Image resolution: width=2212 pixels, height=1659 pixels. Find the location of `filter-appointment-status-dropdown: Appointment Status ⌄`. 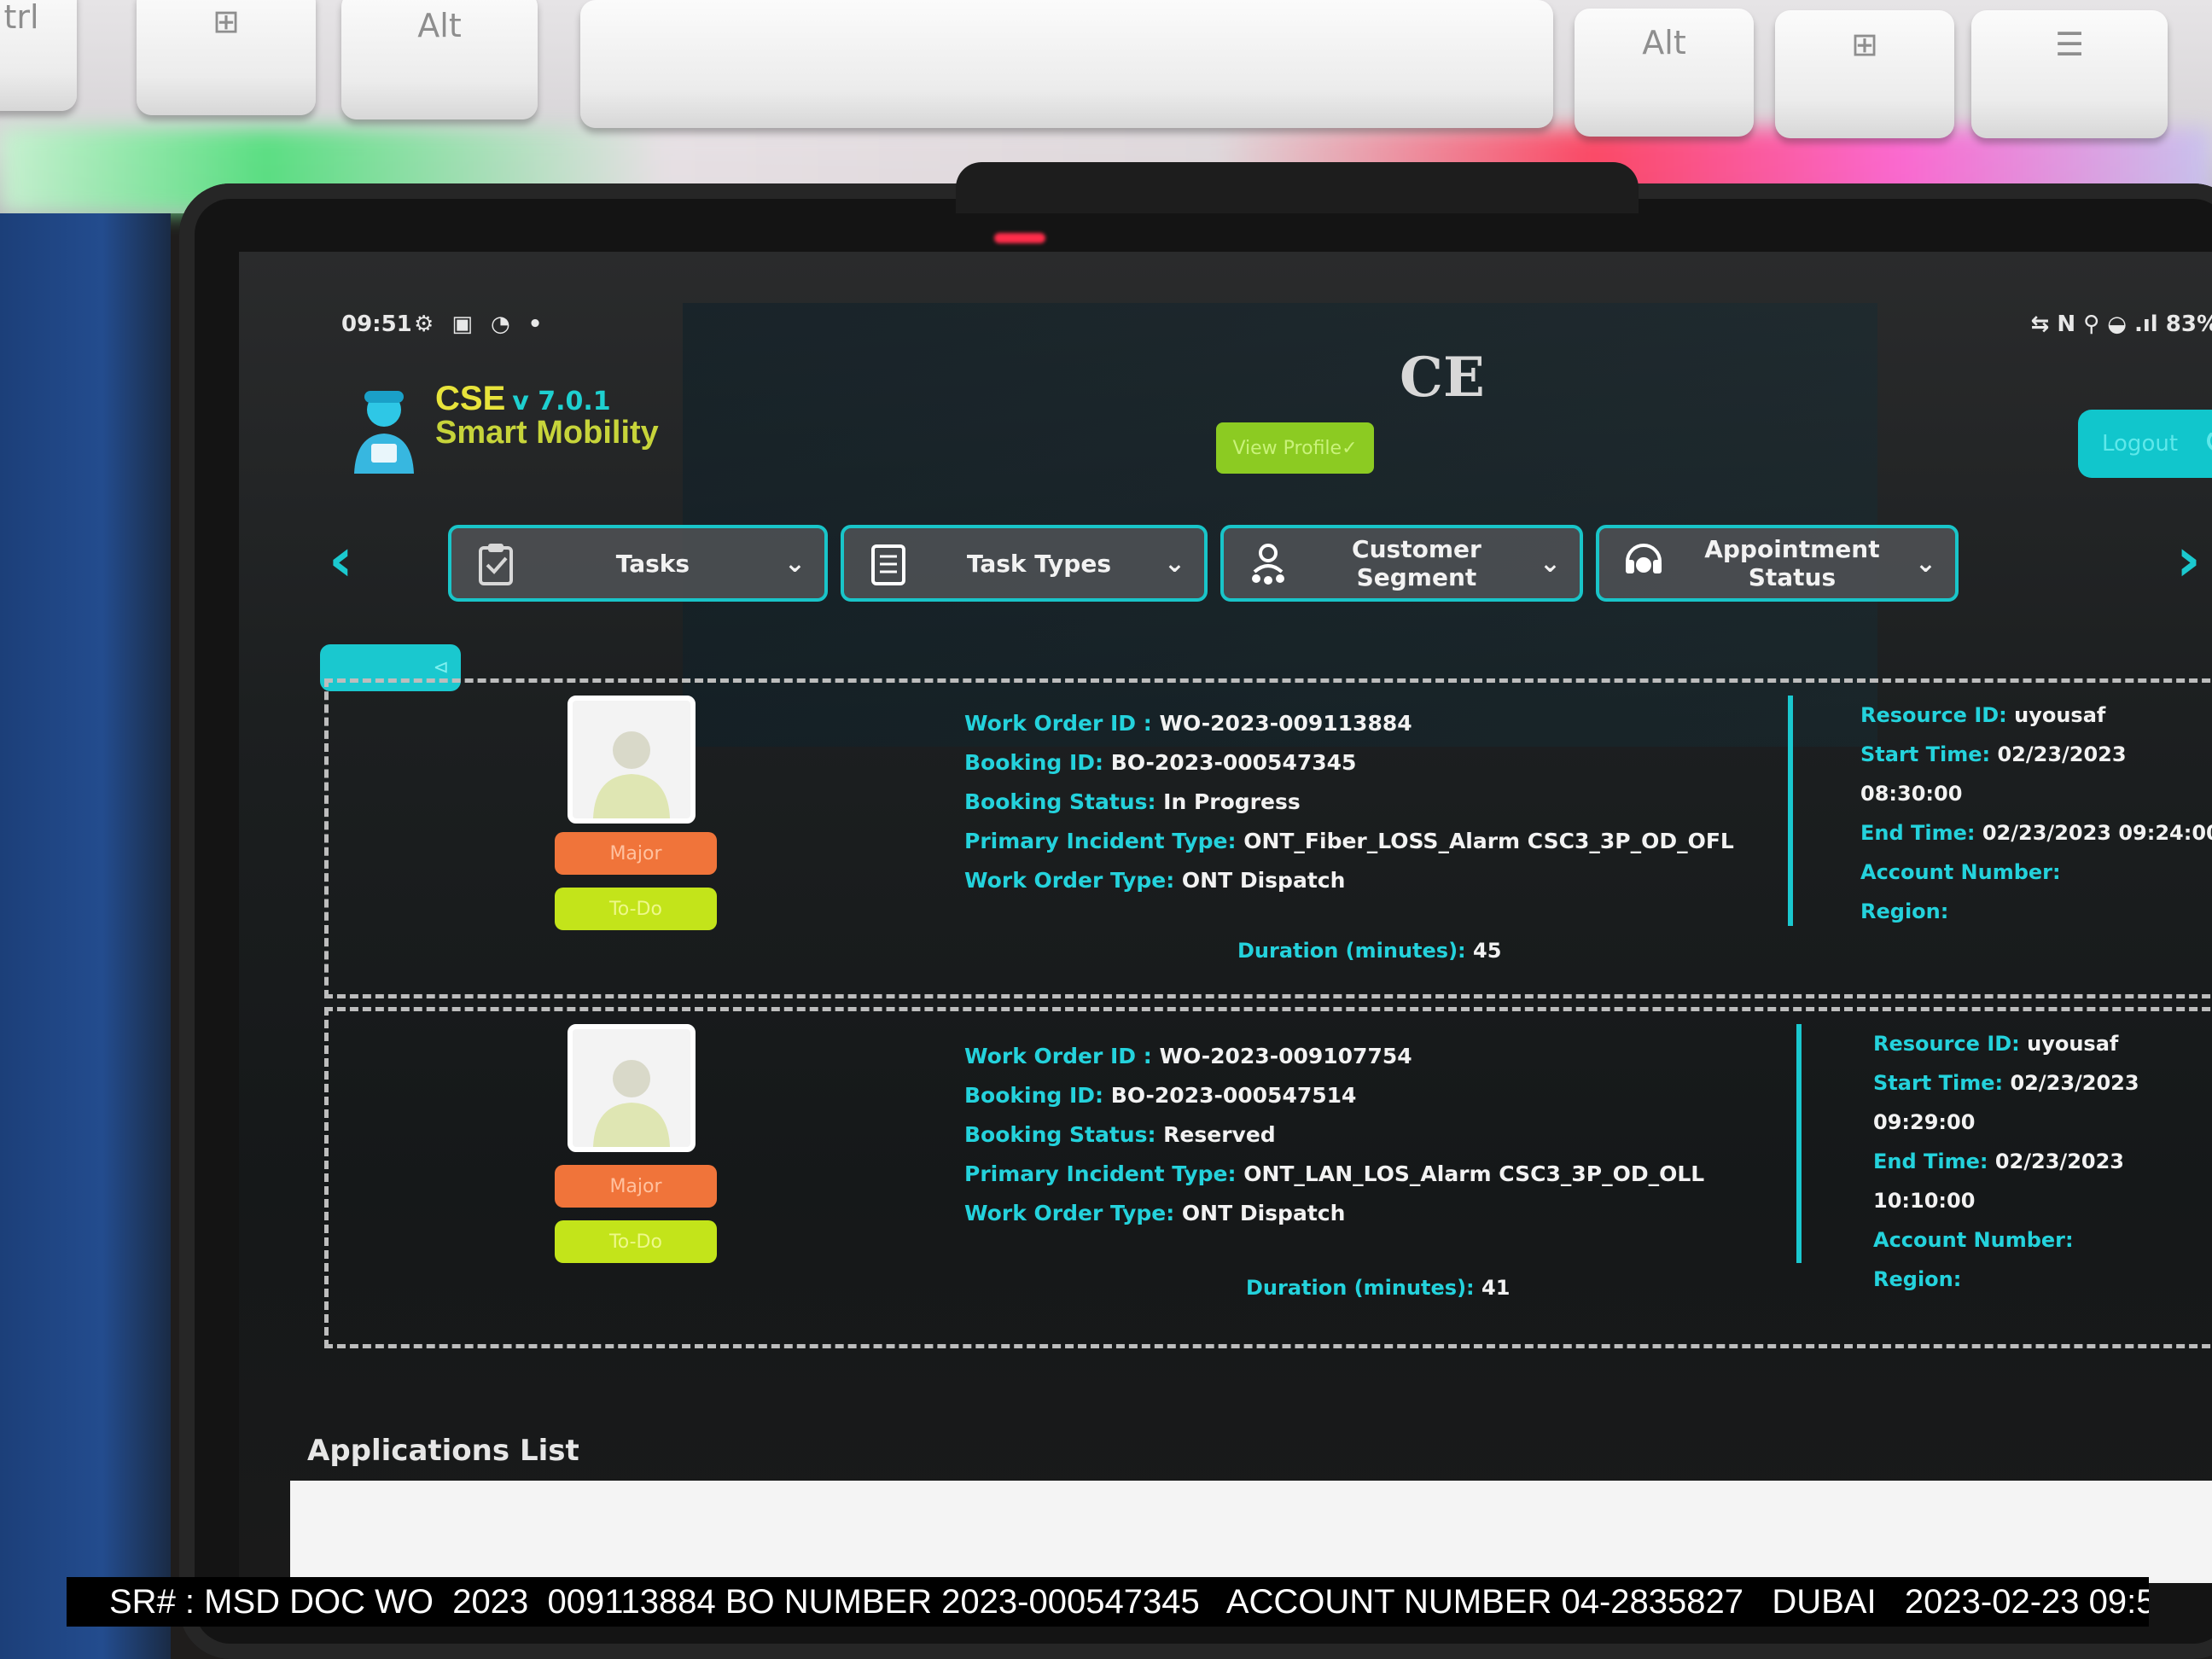

filter-appointment-status-dropdown: Appointment Status ⌄ is located at coordinates (1777, 563).